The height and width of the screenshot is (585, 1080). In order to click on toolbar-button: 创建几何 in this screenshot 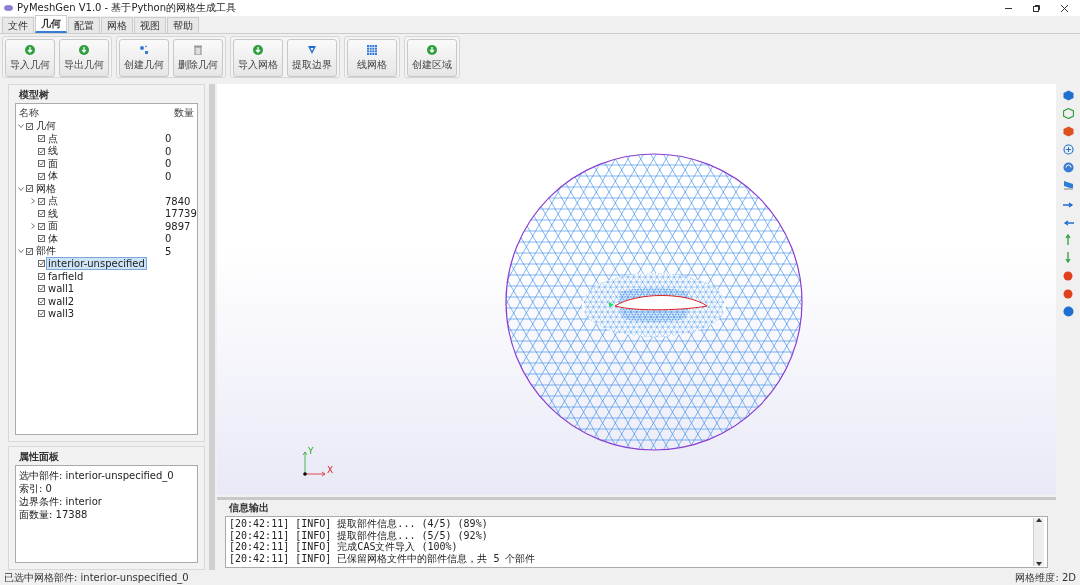, I will do `click(144, 58)`.